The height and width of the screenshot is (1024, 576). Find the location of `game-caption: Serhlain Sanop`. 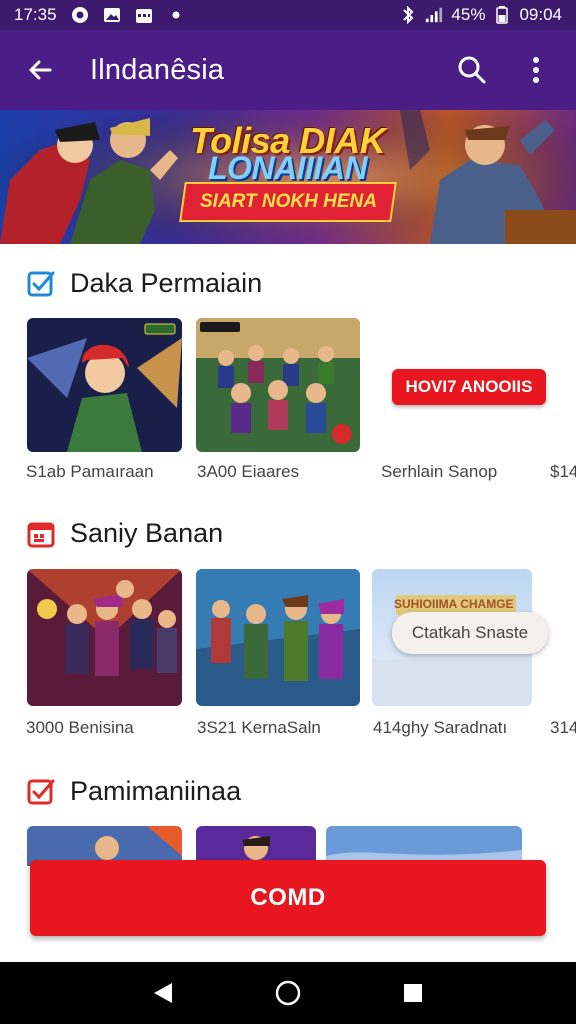

game-caption: Serhlain Sanop is located at coordinates (439, 471).